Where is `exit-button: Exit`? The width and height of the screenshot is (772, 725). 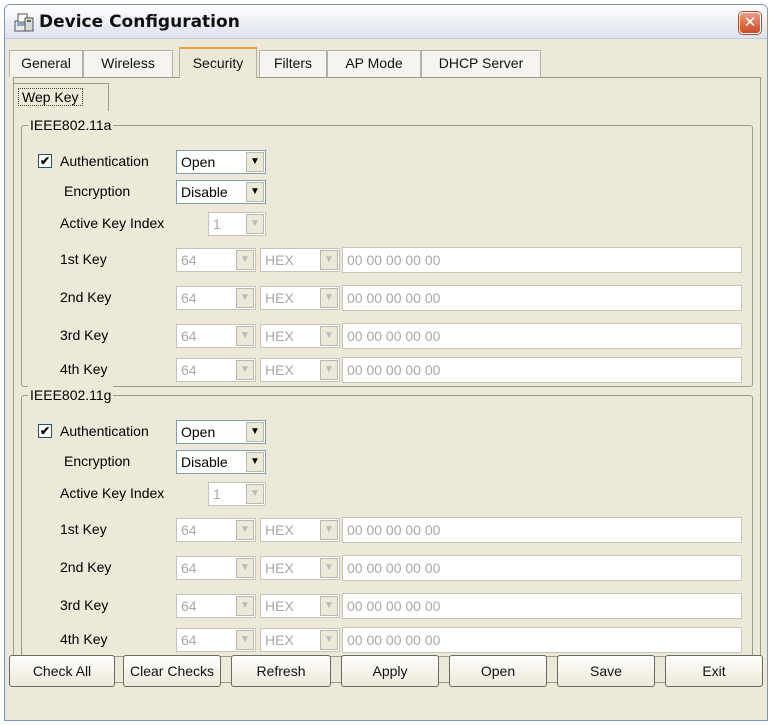 exit-button: Exit is located at coordinates (714, 671).